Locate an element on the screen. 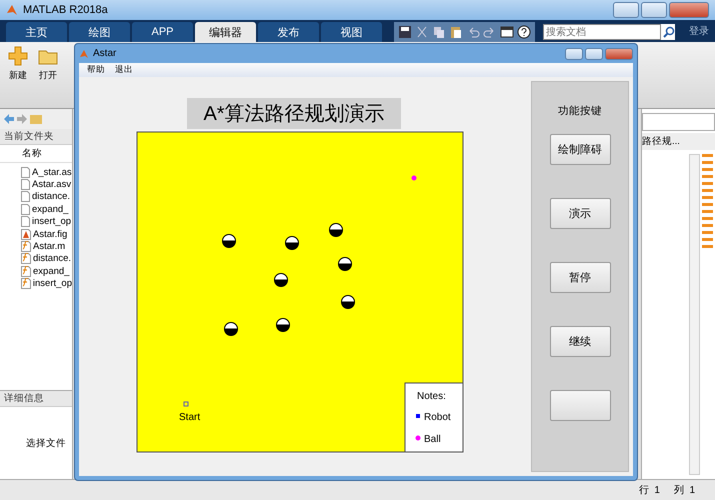 Image resolution: width=715 pixels, height=500 pixels. start-marker is located at coordinates (186, 404).